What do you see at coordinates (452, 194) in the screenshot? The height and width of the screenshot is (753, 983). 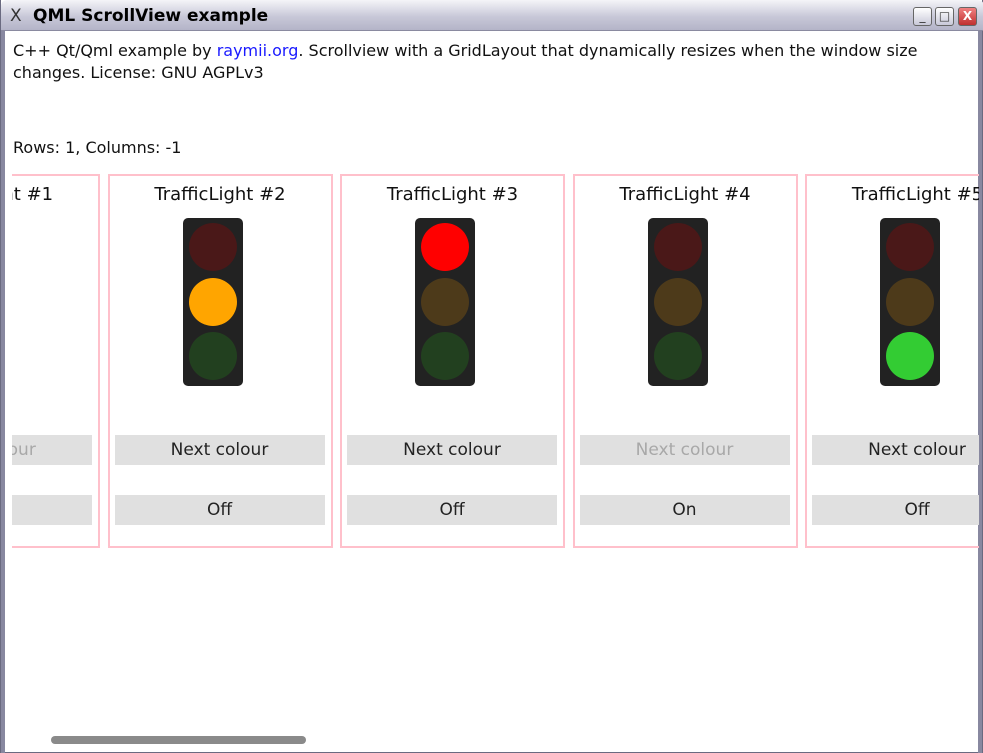 I see `traffic-light-title: TrafficLight #3` at bounding box center [452, 194].